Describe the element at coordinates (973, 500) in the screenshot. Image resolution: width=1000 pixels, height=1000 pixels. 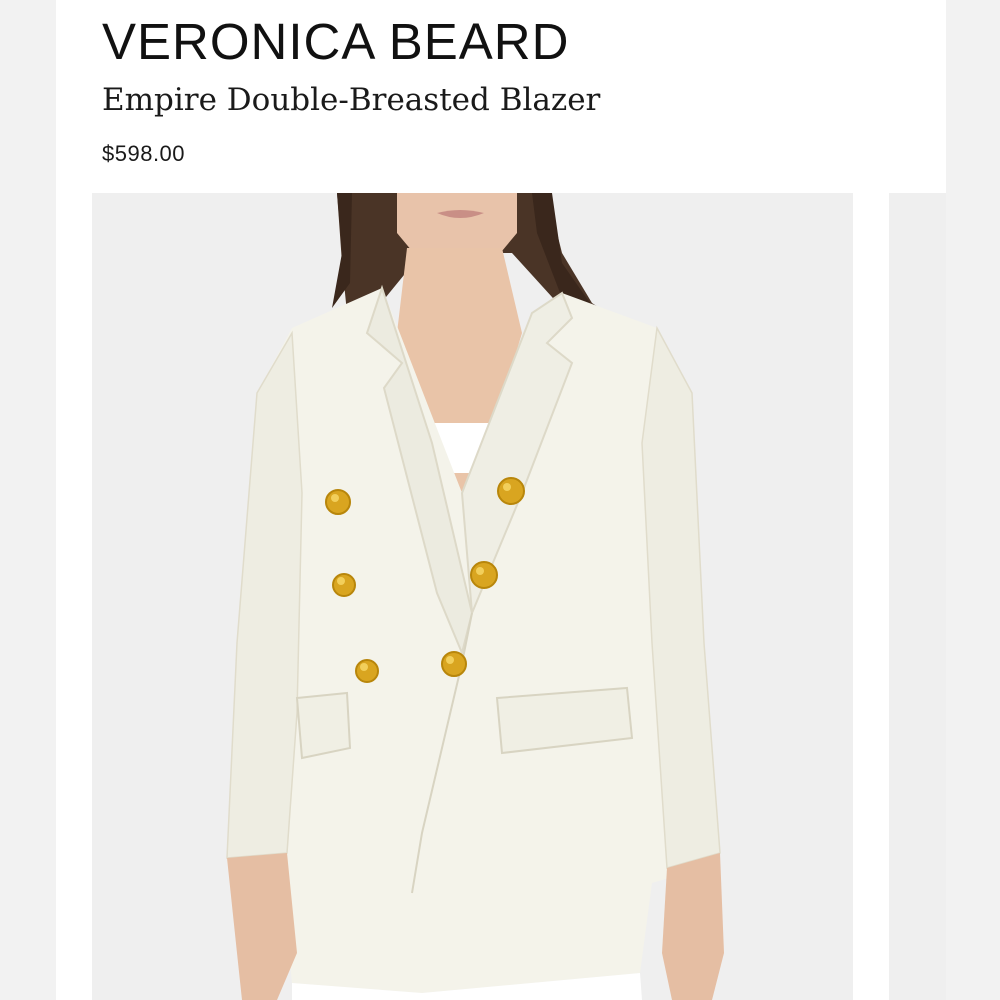
I see `next-card-edge` at that location.